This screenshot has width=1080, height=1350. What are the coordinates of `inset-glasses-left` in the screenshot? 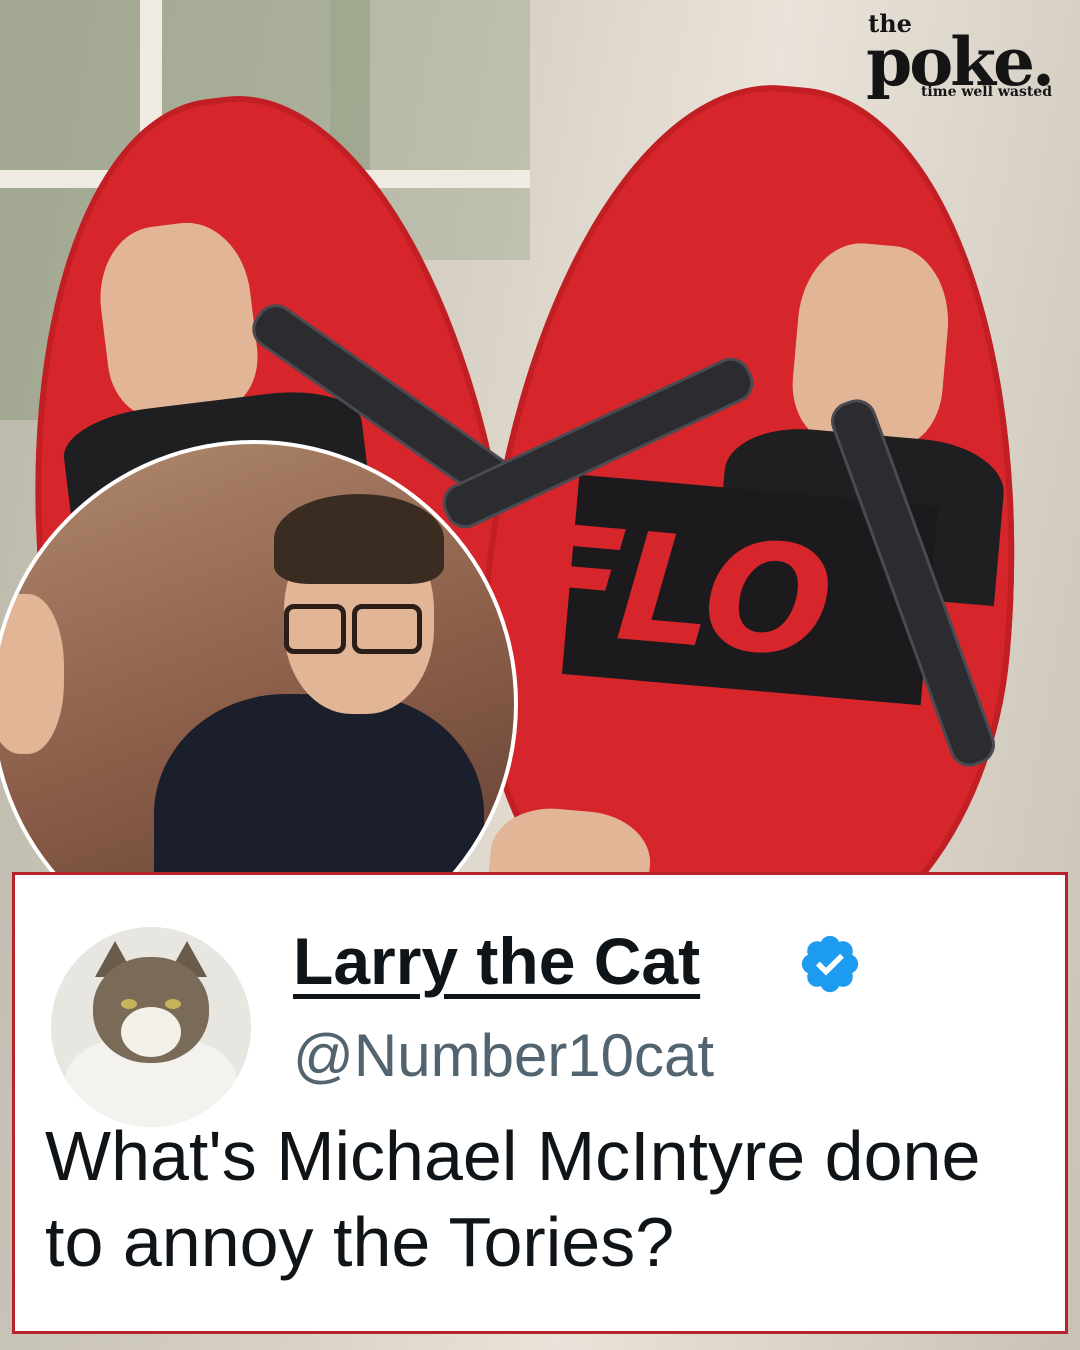 It's located at (315, 629).